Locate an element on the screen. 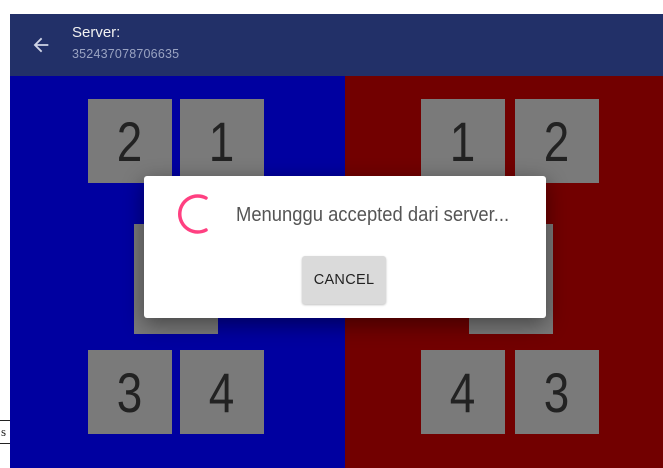 This screenshot has width=663, height=468. loading-spinner-icon is located at coordinates (193, 214).